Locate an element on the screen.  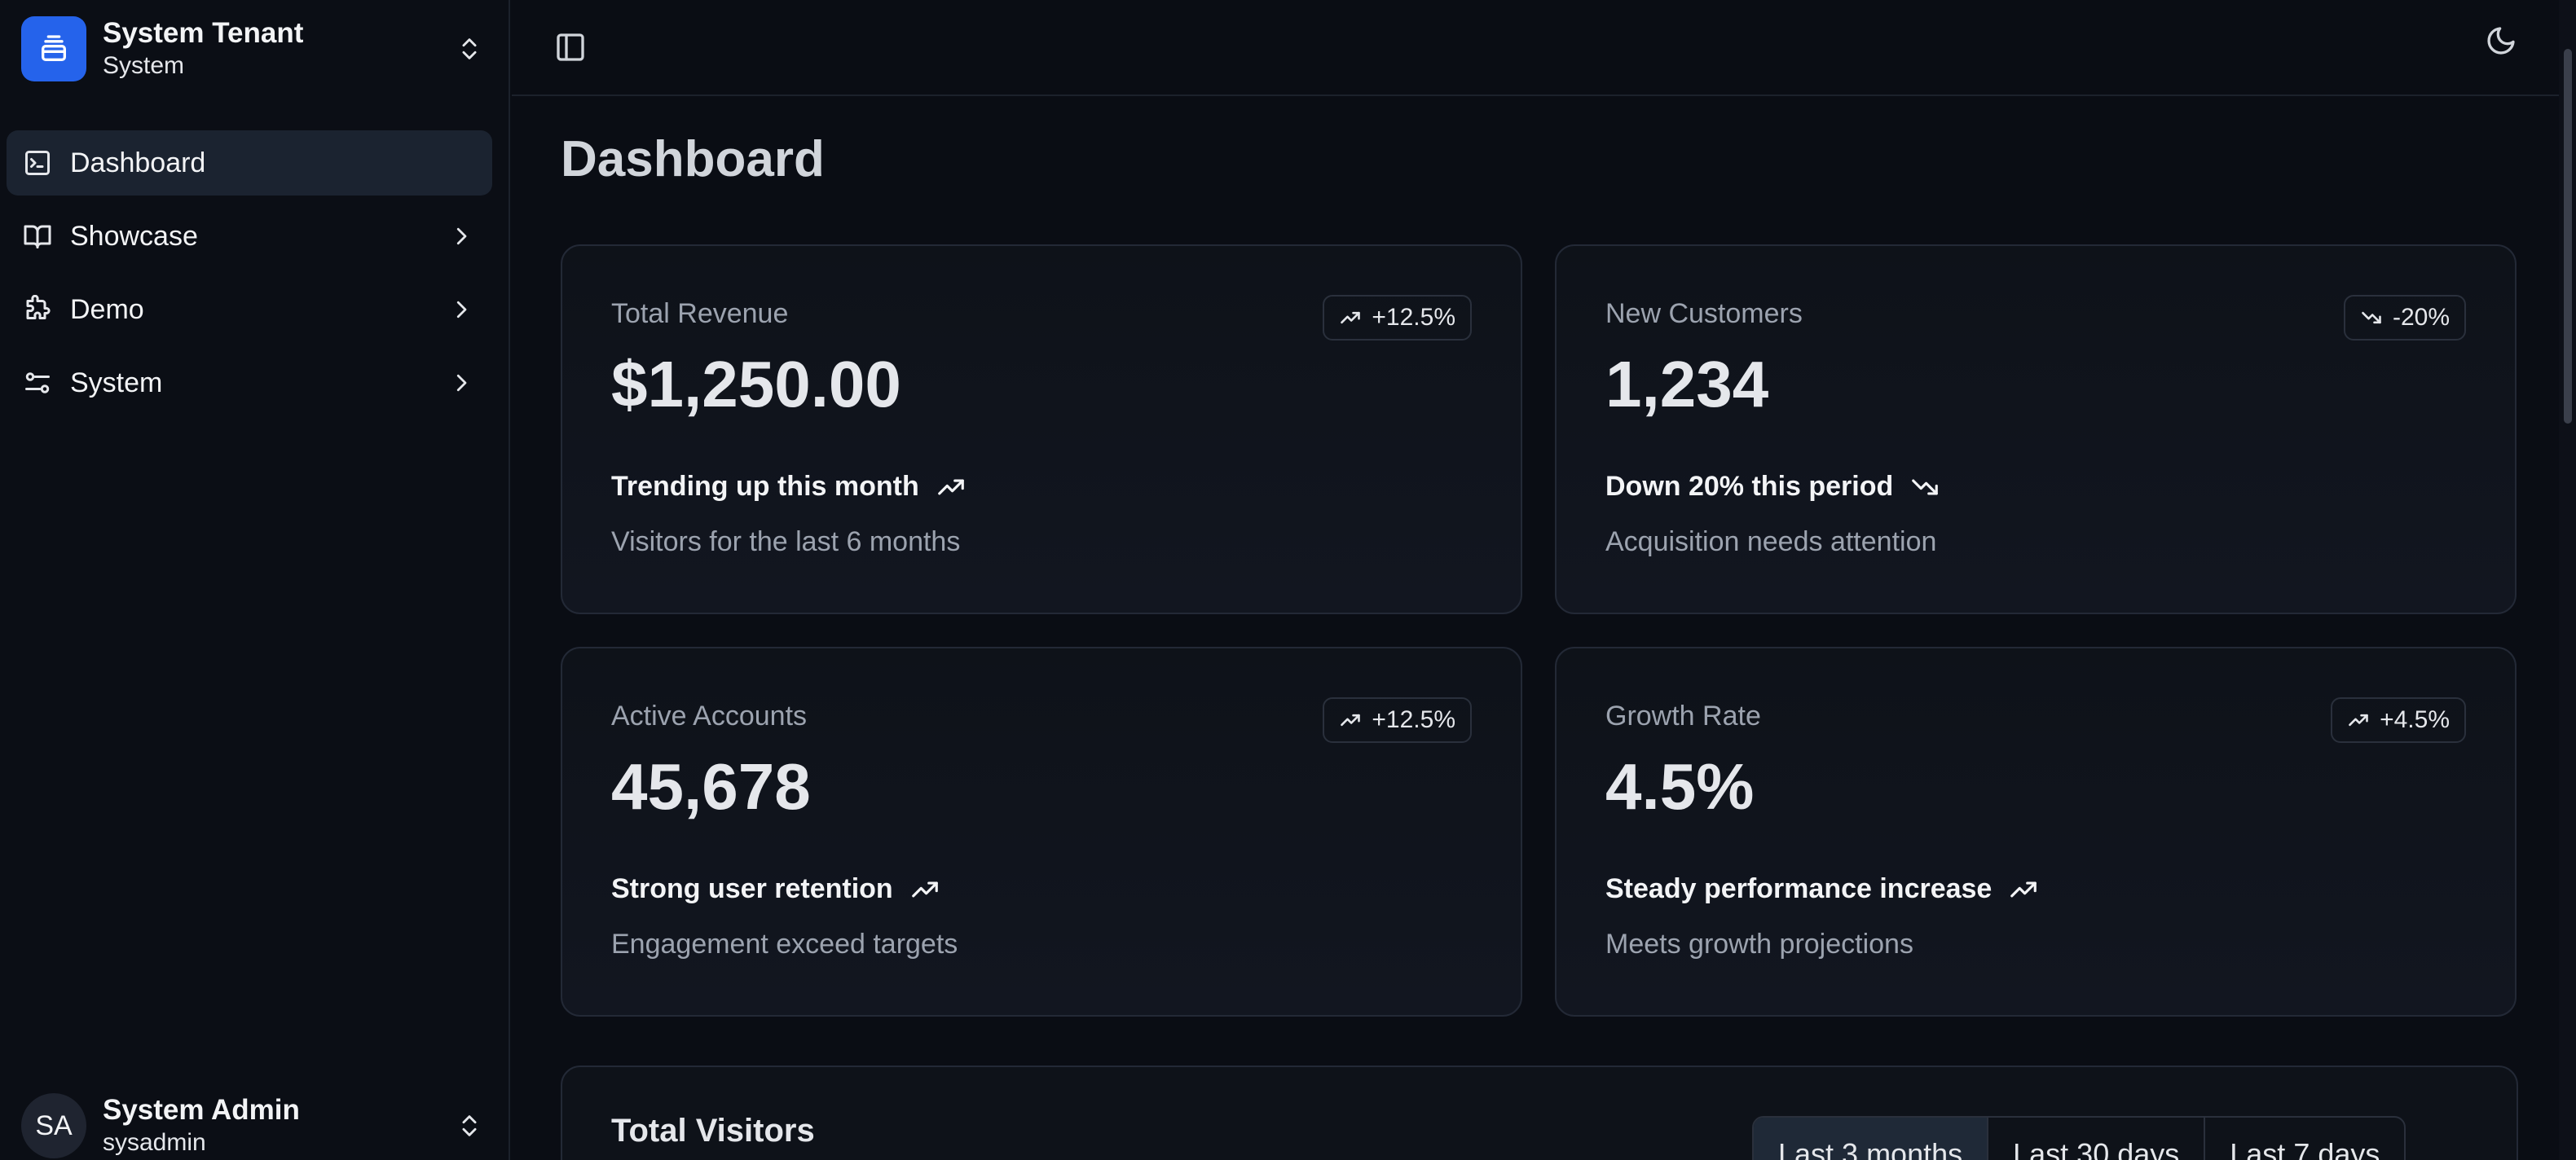
trend-badge-value: +4.5% is located at coordinates (2415, 719).